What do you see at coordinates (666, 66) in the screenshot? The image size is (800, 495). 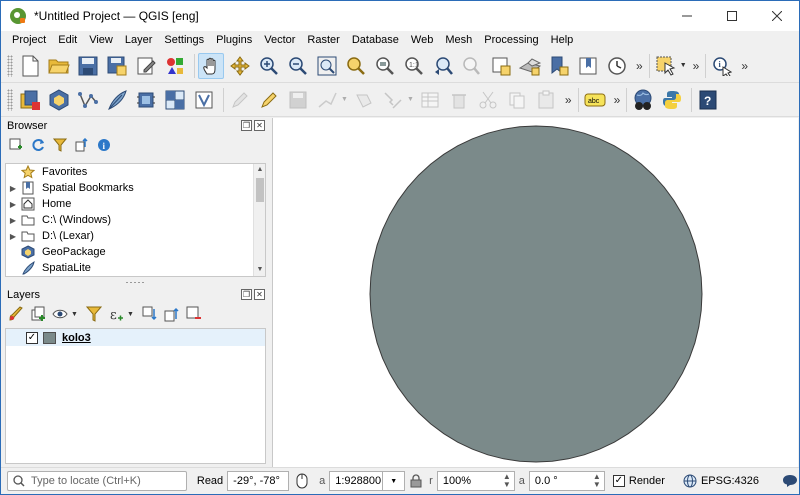 I see `select-features-button` at bounding box center [666, 66].